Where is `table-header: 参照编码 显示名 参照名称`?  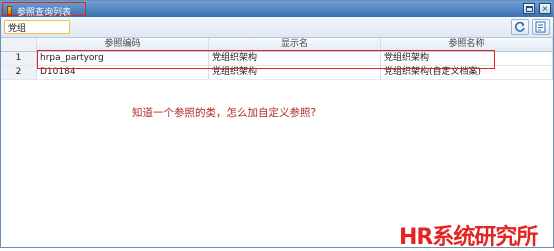 table-header: 参照编码 显示名 参照名称 is located at coordinates (277, 45).